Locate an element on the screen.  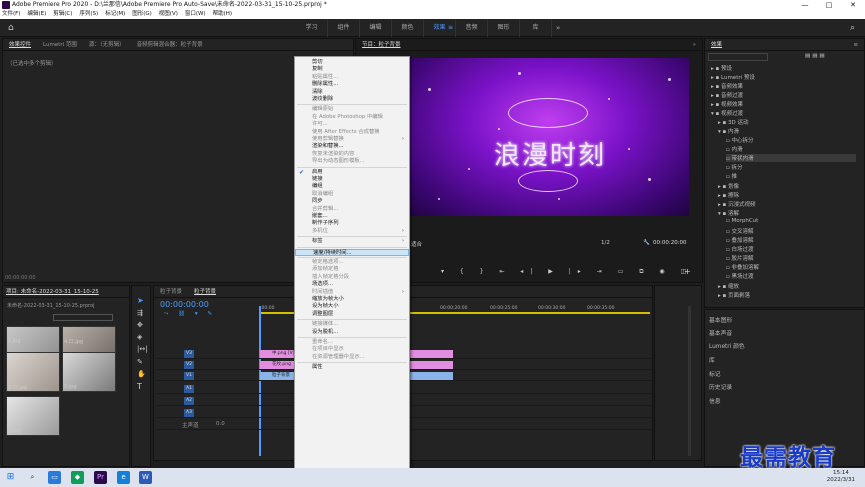
slip-tool-icon: |↔| is located at coordinates (142, 349).